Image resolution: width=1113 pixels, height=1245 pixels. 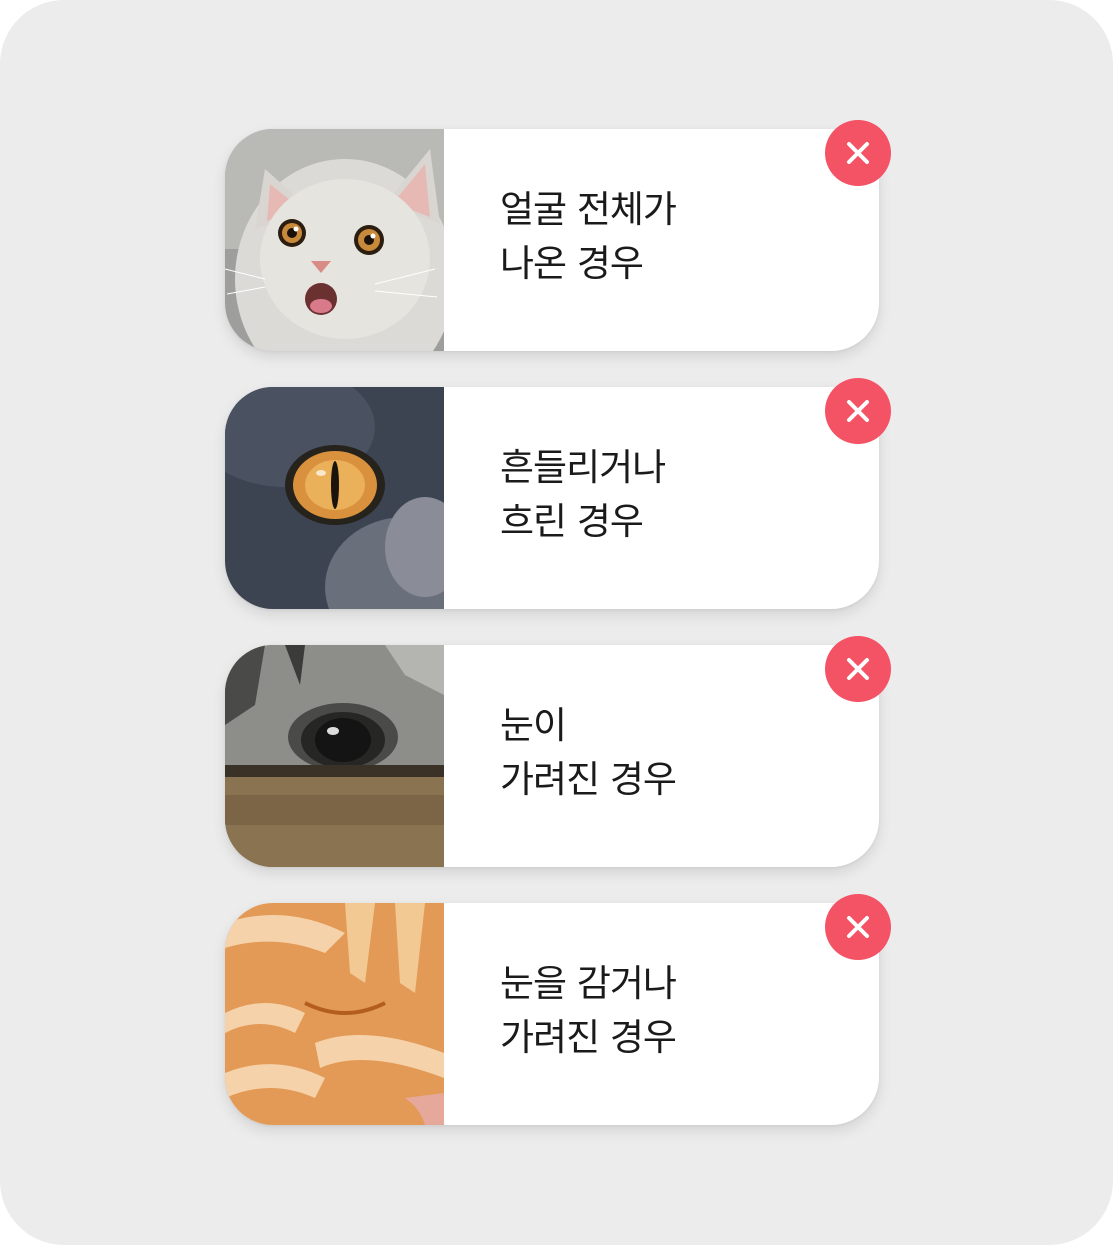 I want to click on label-line-1: 얼굴 전체가, so click(x=588, y=209).